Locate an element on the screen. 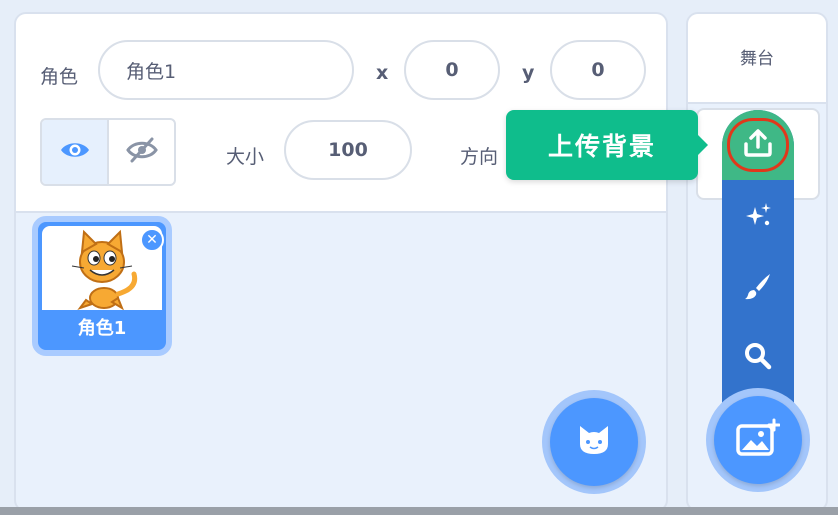 Image resolution: width=838 pixels, height=515 pixels. delete-sprite-button: ✕ is located at coordinates (152, 240).